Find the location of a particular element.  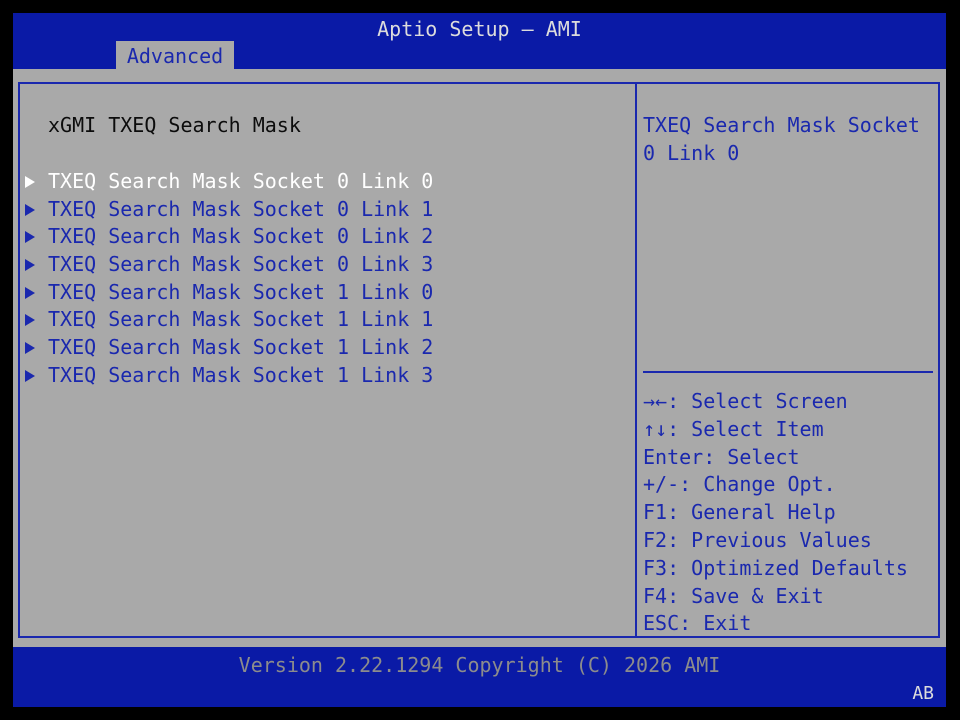

vertical-divider is located at coordinates (636, 360).